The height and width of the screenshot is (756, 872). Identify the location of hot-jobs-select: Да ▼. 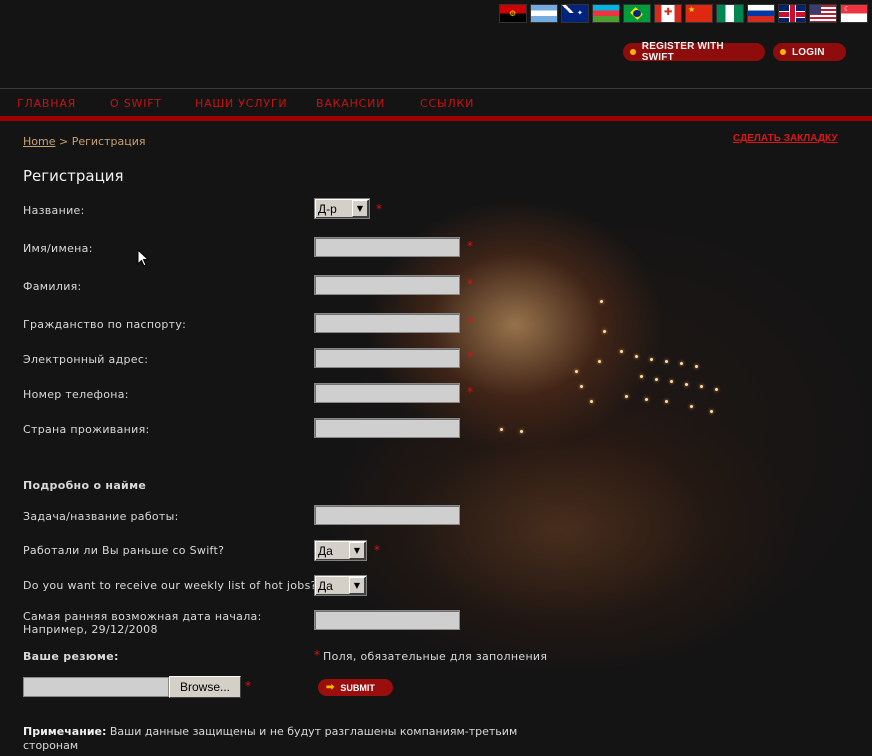
(340, 585).